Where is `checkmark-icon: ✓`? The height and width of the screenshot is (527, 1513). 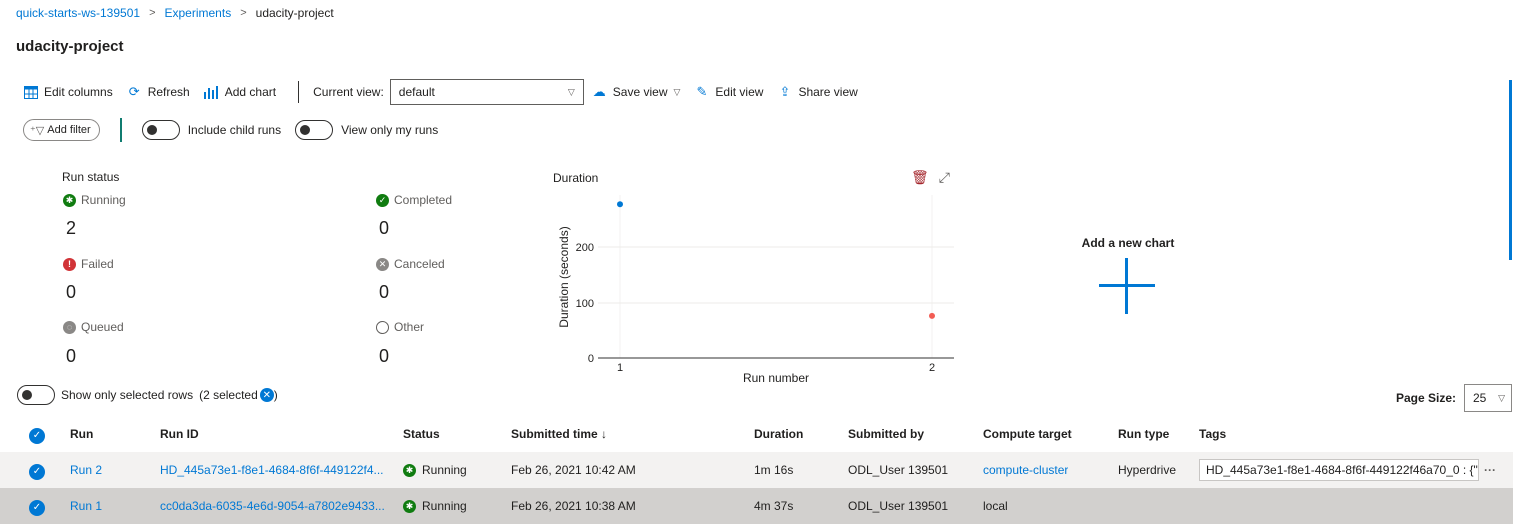
checkmark-icon: ✓ is located at coordinates (382, 200).